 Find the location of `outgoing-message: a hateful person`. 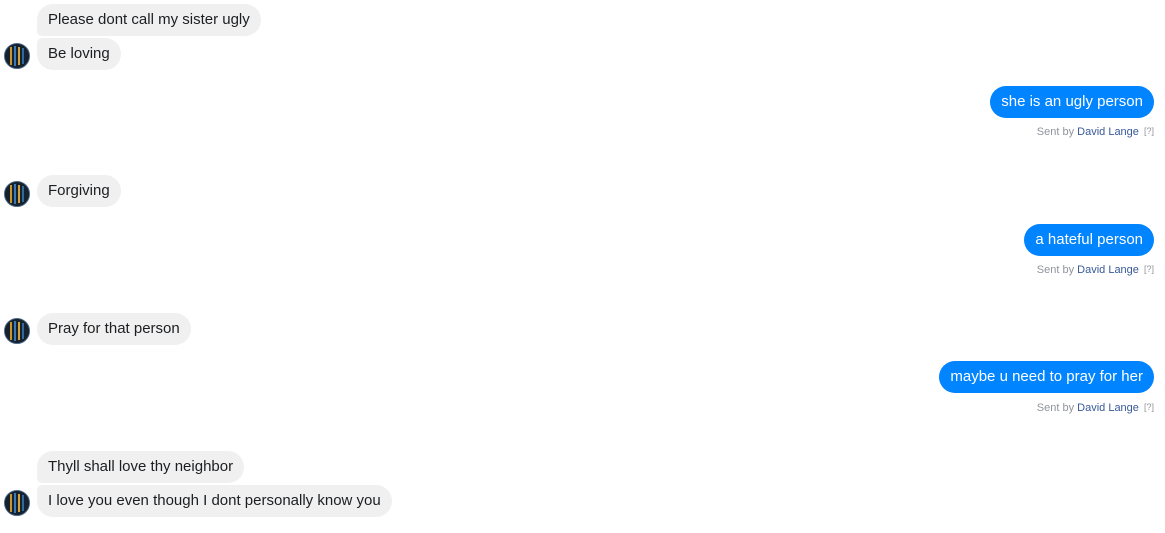

outgoing-message: a hateful person is located at coordinates (1089, 240).